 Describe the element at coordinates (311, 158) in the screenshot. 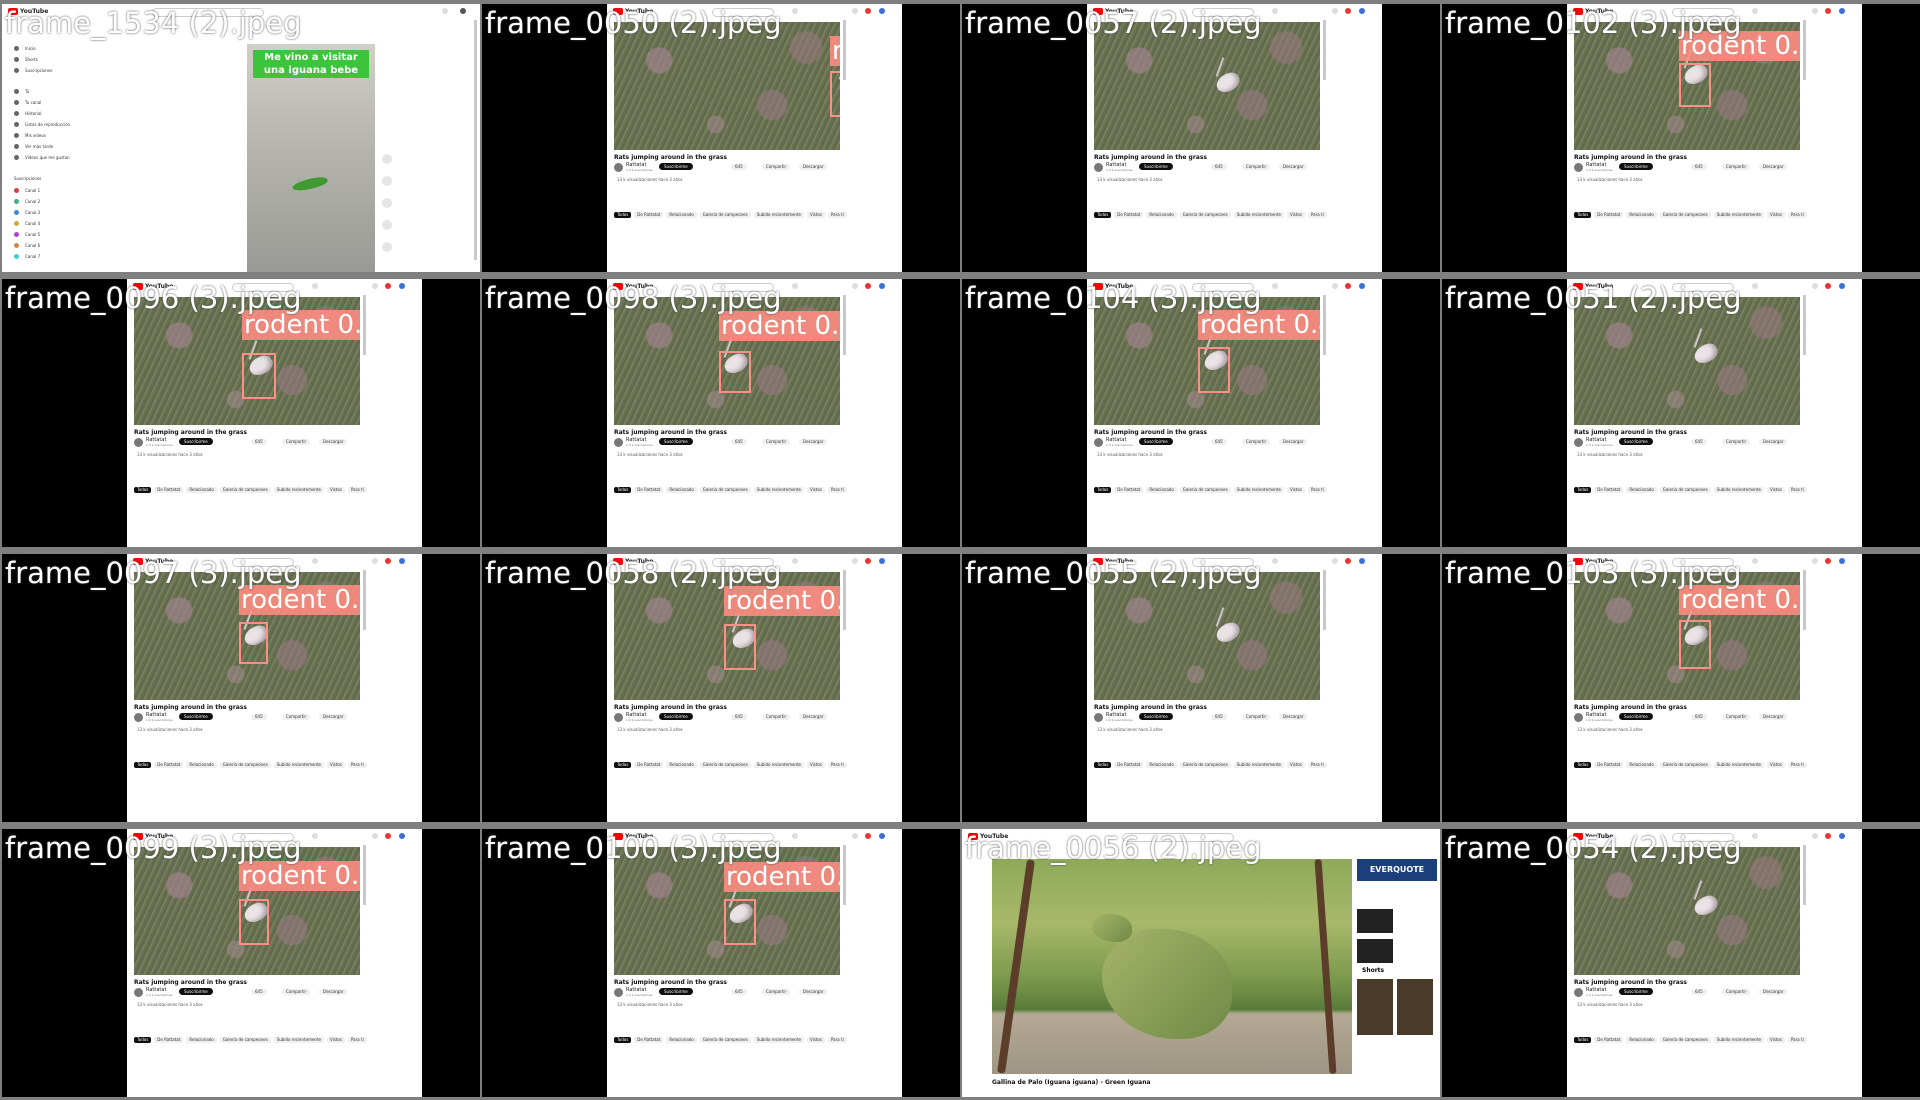

I see `short-video: Me vino a visitar una iguana bebe` at that location.